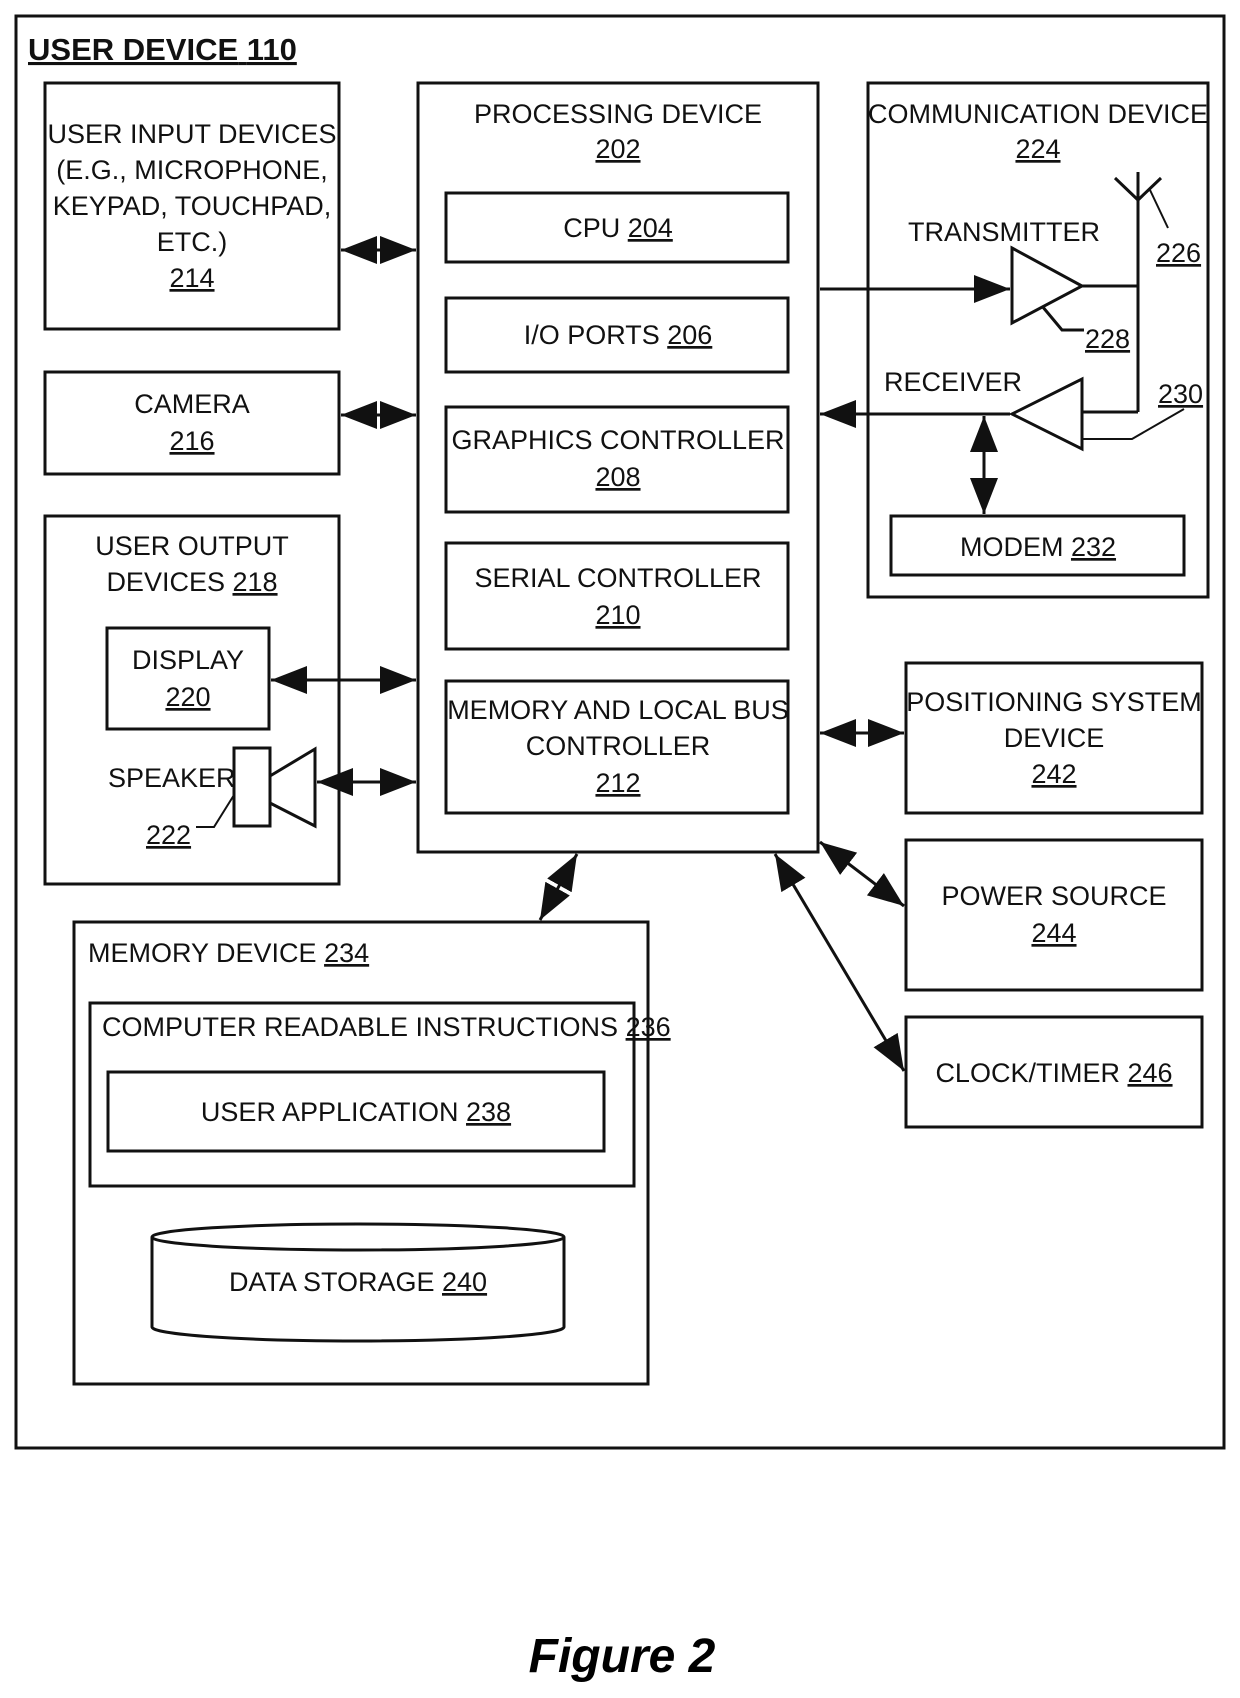  I want to click on io-ports-label: I/O PORTS 206, so click(618, 335).